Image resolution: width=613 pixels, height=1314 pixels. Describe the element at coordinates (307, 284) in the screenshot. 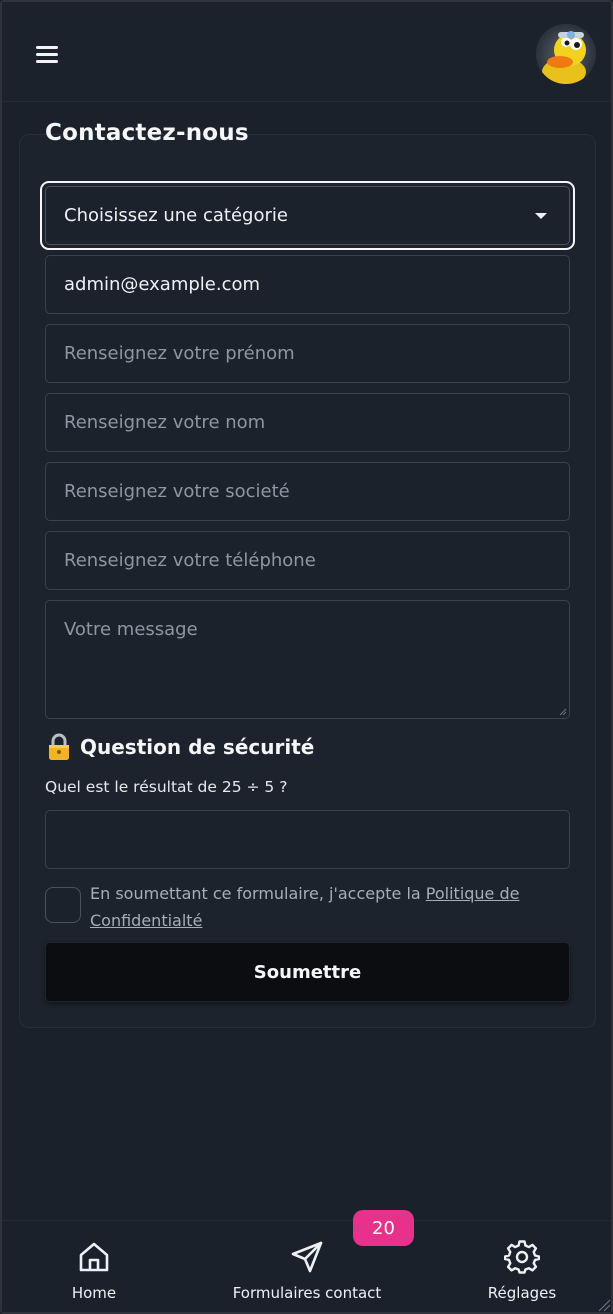

I see `email-field: admin@example.com` at that location.